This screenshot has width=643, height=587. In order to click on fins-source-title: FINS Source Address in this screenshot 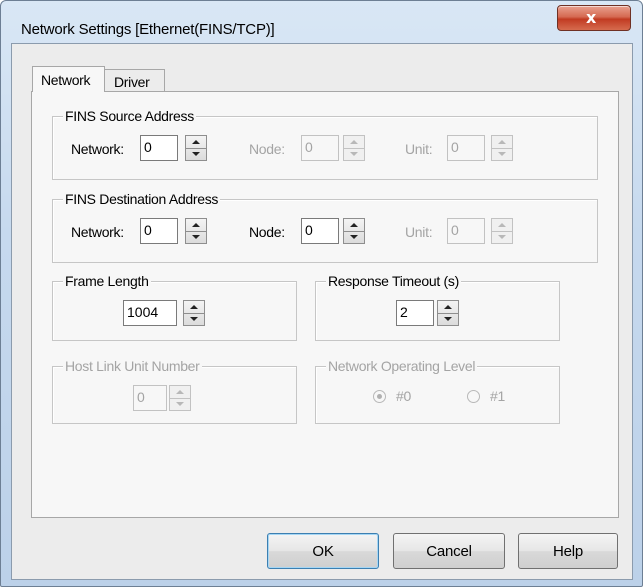, I will do `click(129, 116)`.